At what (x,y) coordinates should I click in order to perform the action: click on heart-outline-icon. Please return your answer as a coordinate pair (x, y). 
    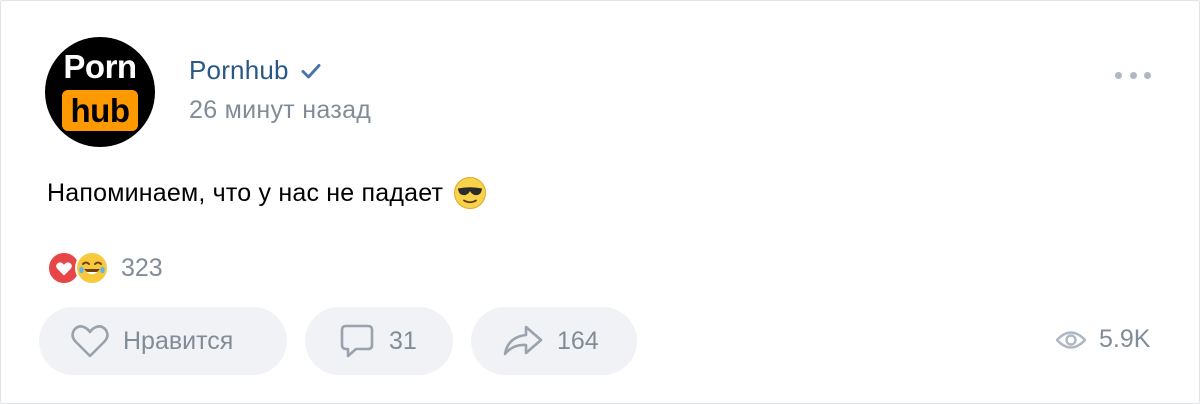
    Looking at the image, I should click on (90, 341).